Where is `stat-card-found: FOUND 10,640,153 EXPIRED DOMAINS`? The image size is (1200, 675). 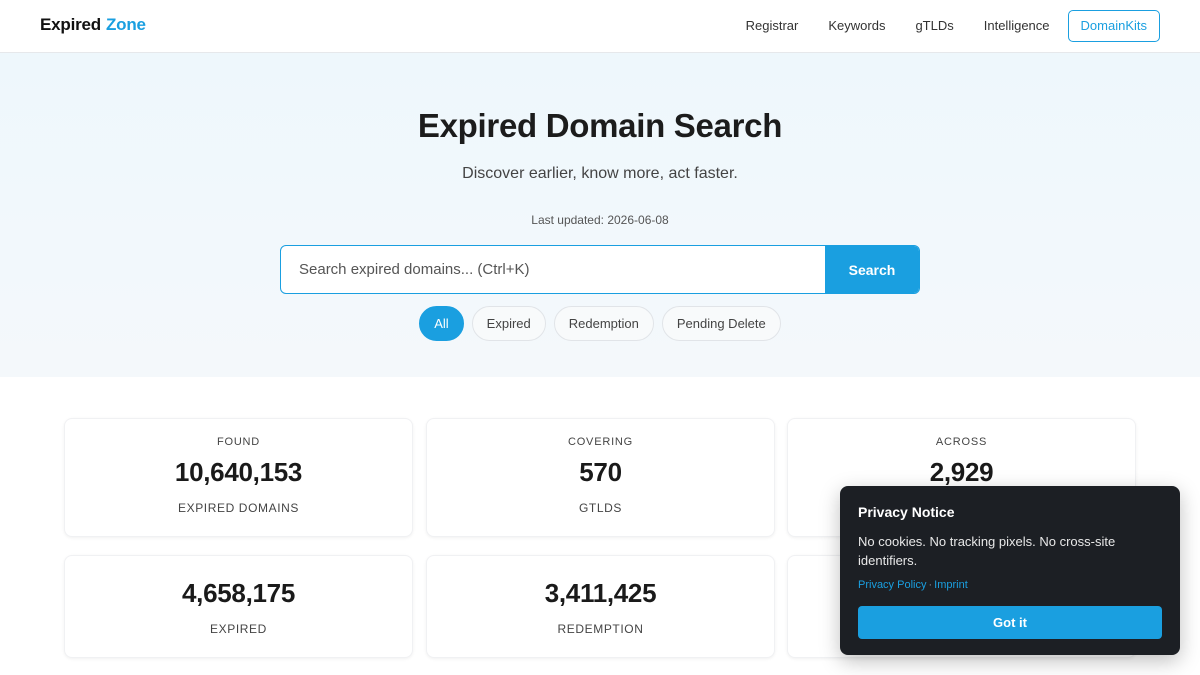 stat-card-found: FOUND 10,640,153 EXPIRED DOMAINS is located at coordinates (238, 477).